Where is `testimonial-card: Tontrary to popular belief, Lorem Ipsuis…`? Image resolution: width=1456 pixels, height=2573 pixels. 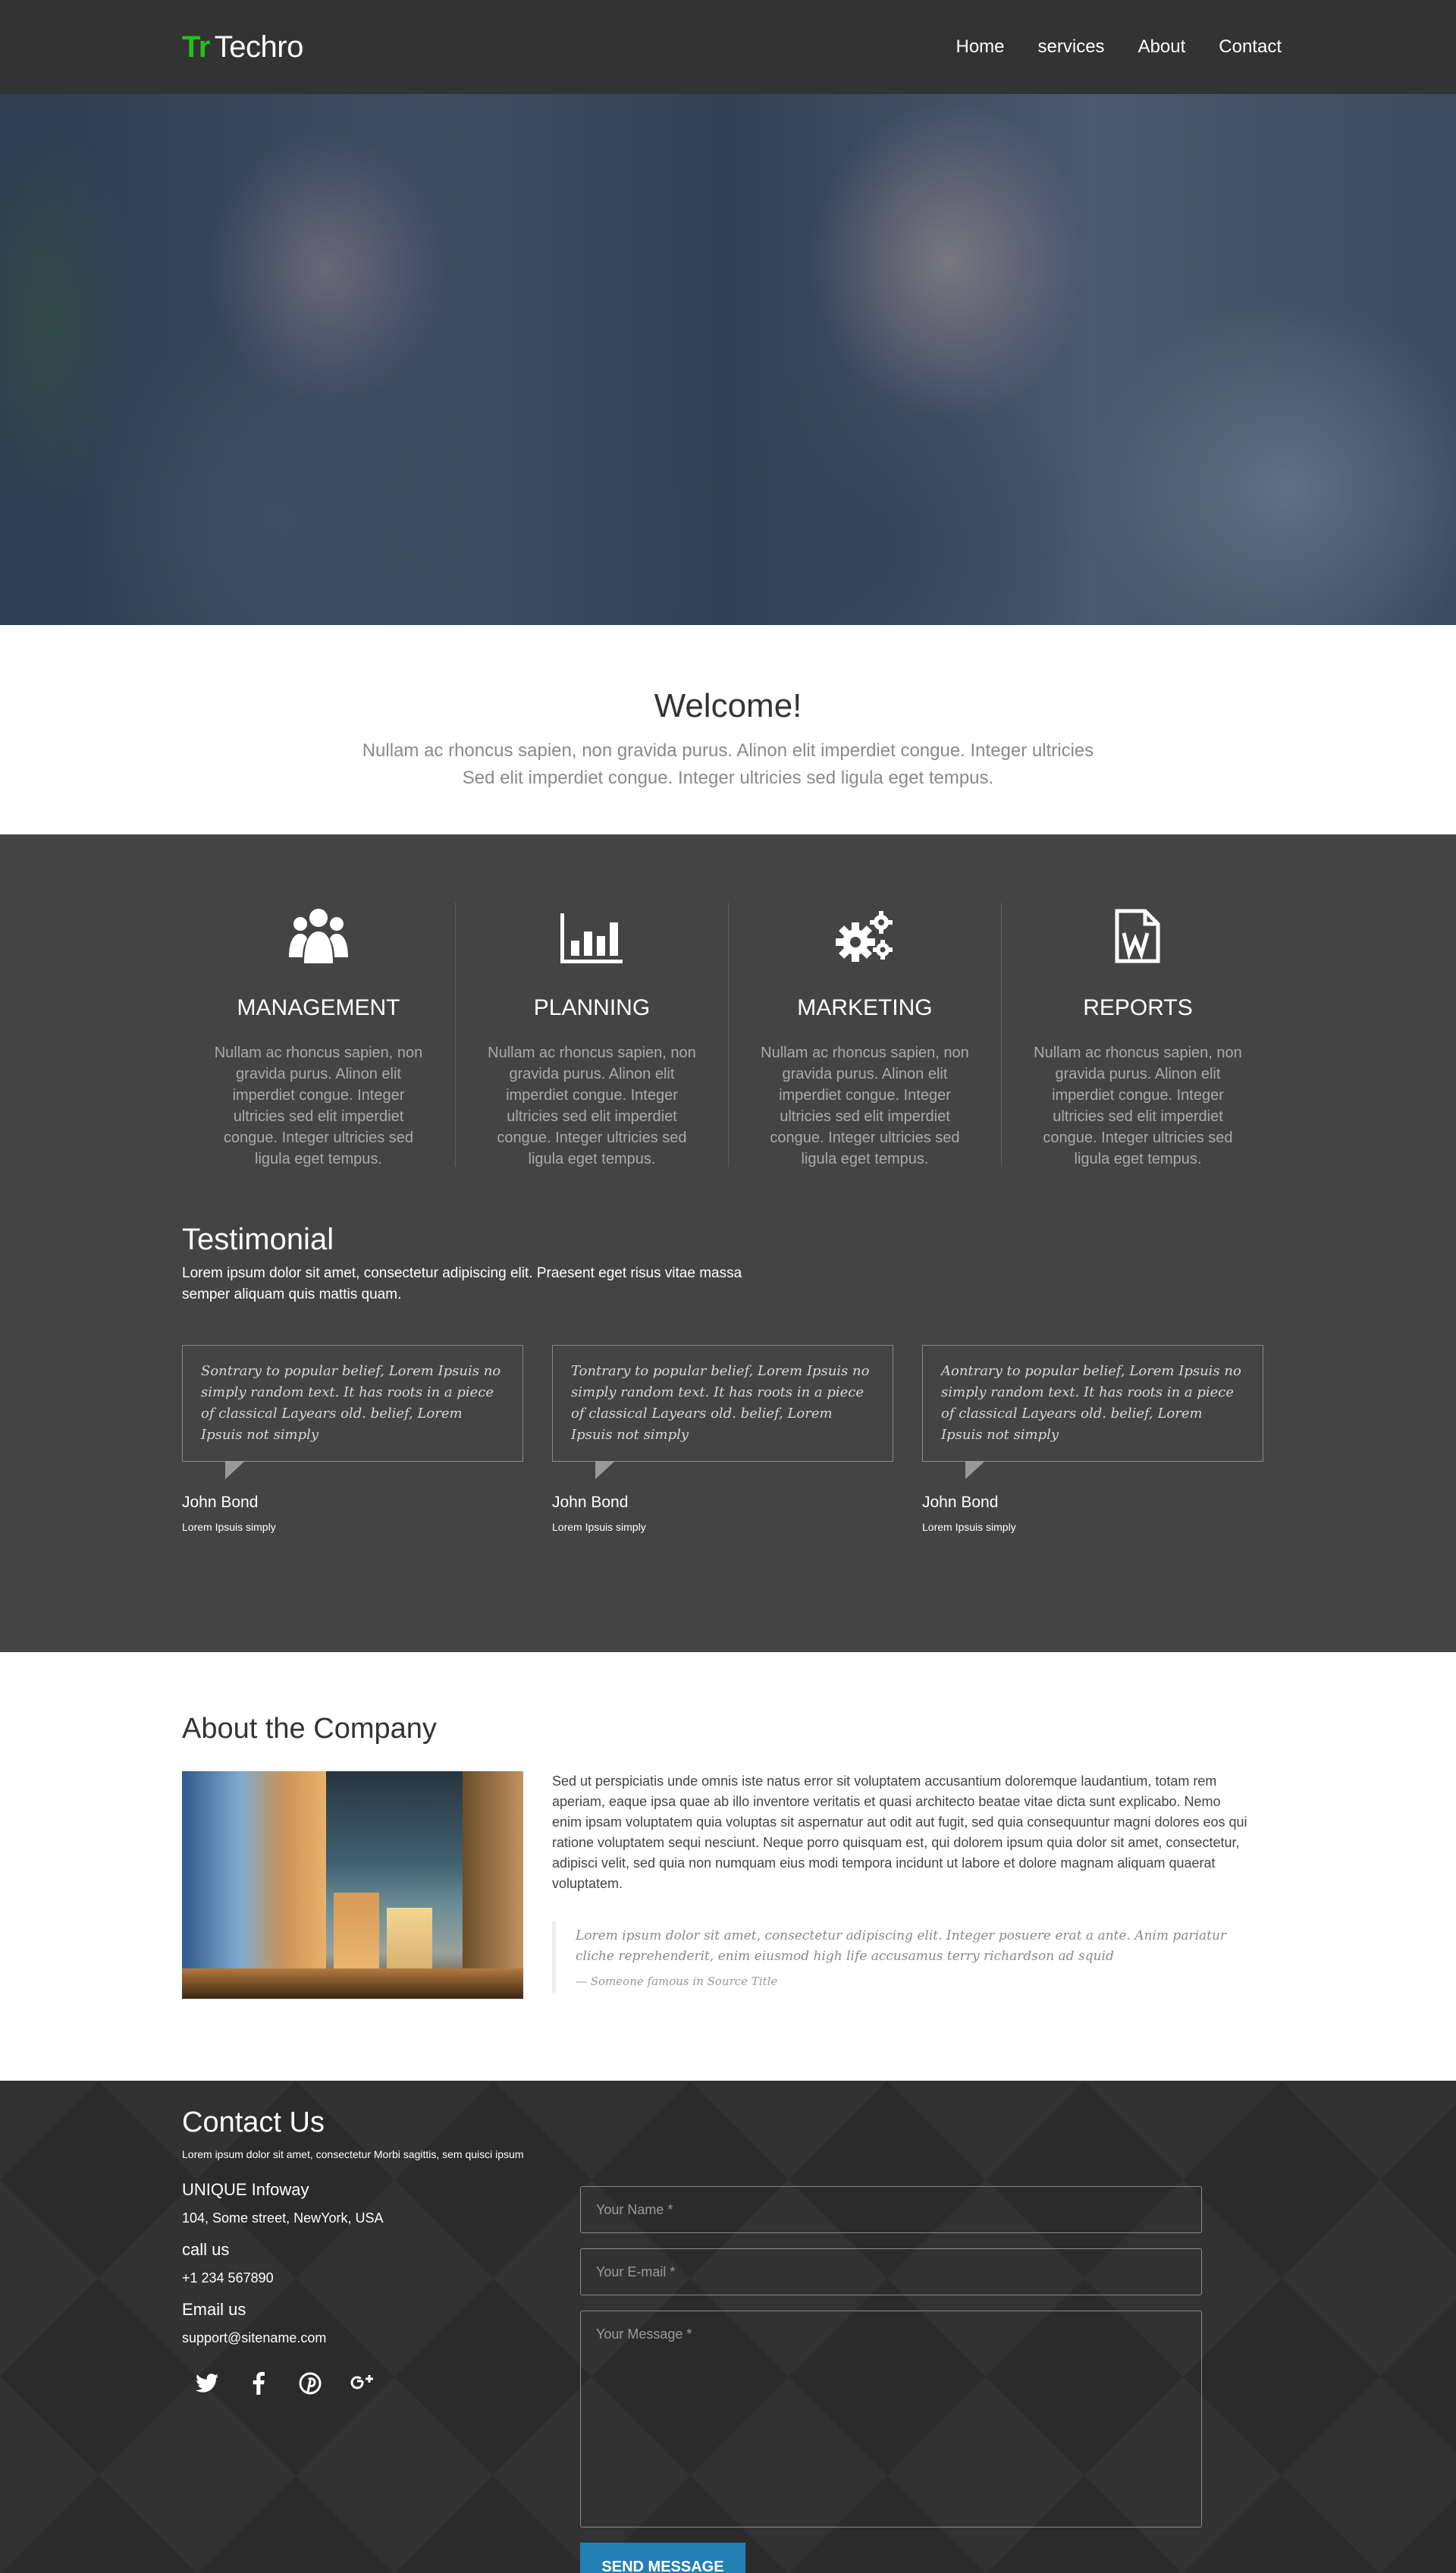
testimonial-card: Tontrary to popular belief, Lorem Ipsuis… is located at coordinates (722, 1439).